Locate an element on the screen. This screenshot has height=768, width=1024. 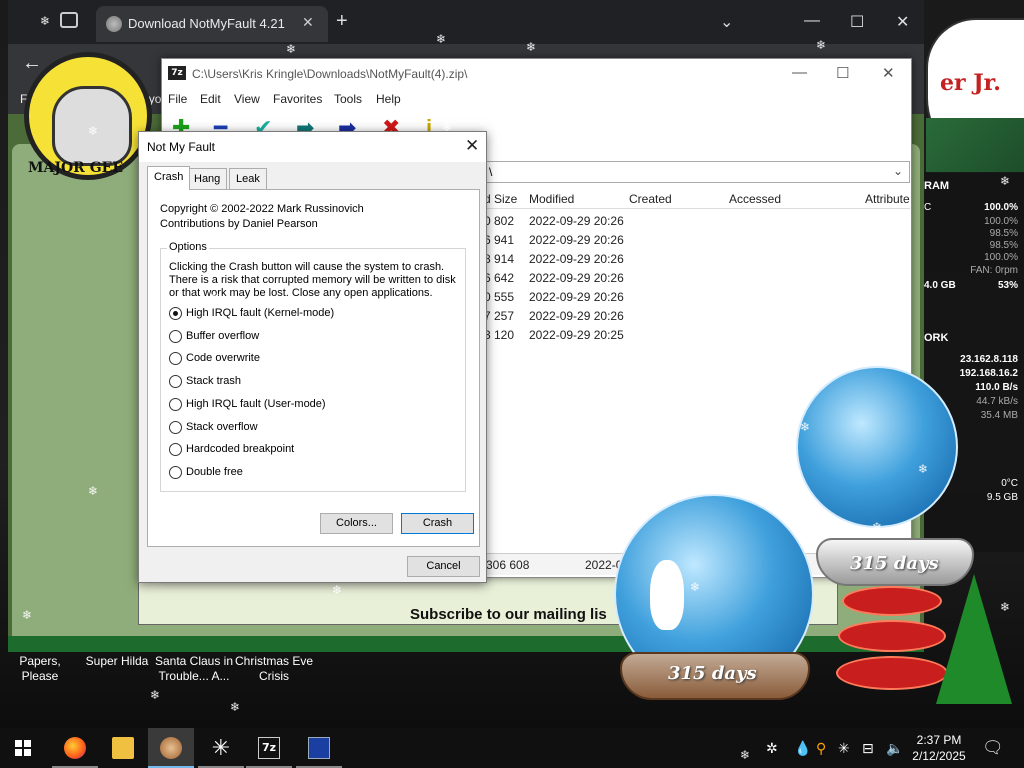
cancel-button: Cancel is located at coordinates (443, 566).